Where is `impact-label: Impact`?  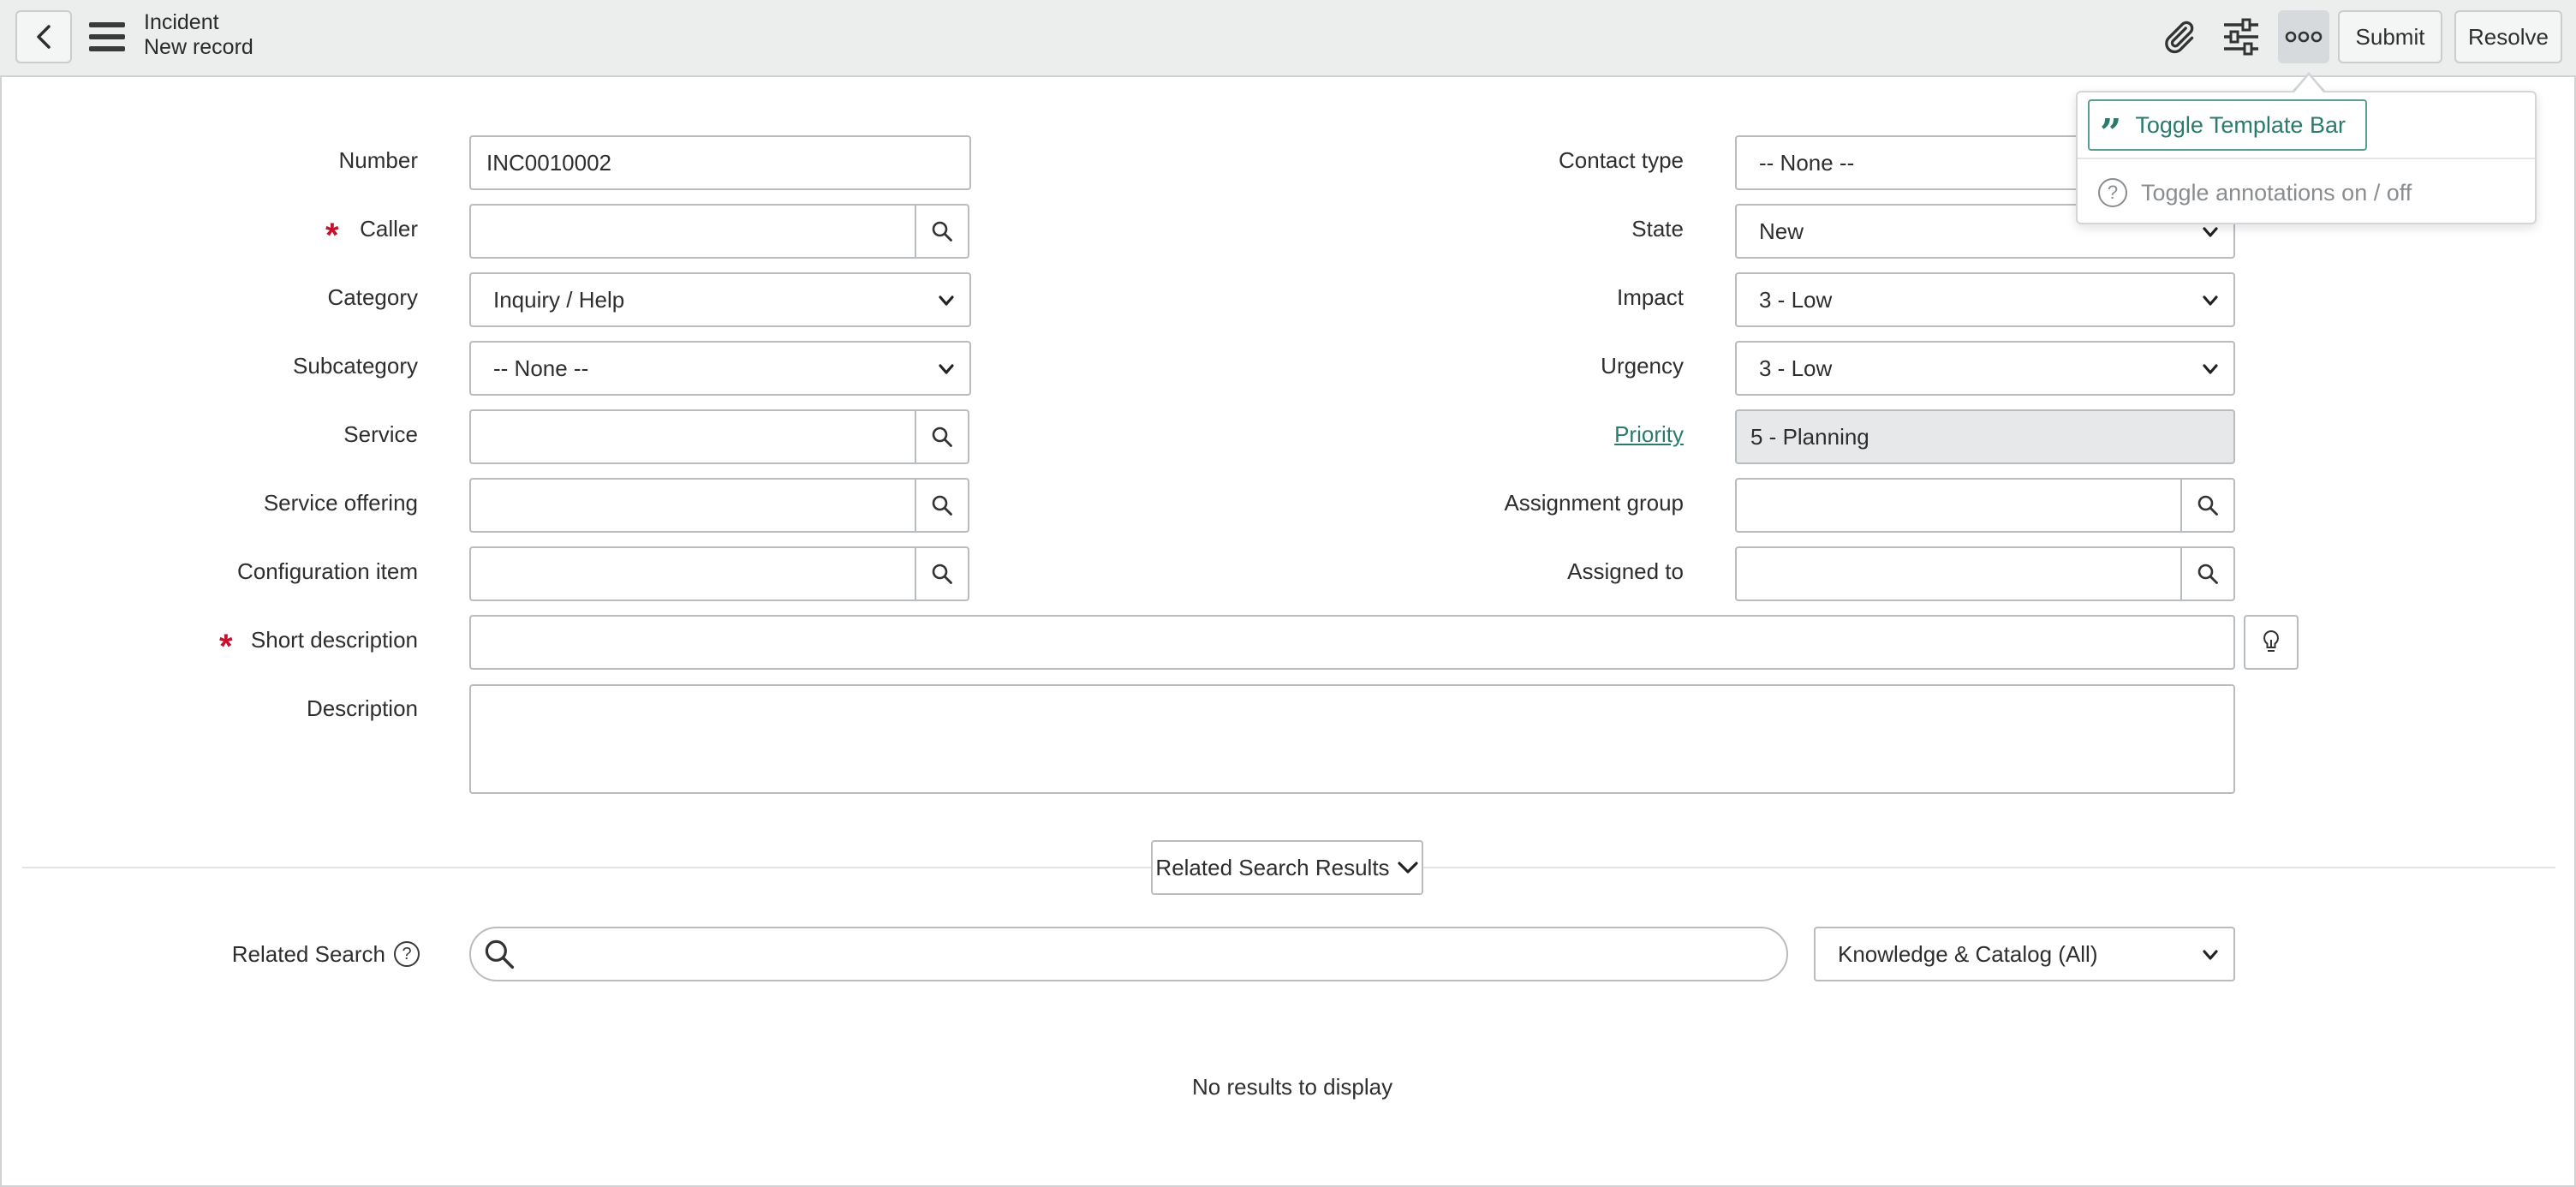
impact-label: Impact is located at coordinates (1650, 297).